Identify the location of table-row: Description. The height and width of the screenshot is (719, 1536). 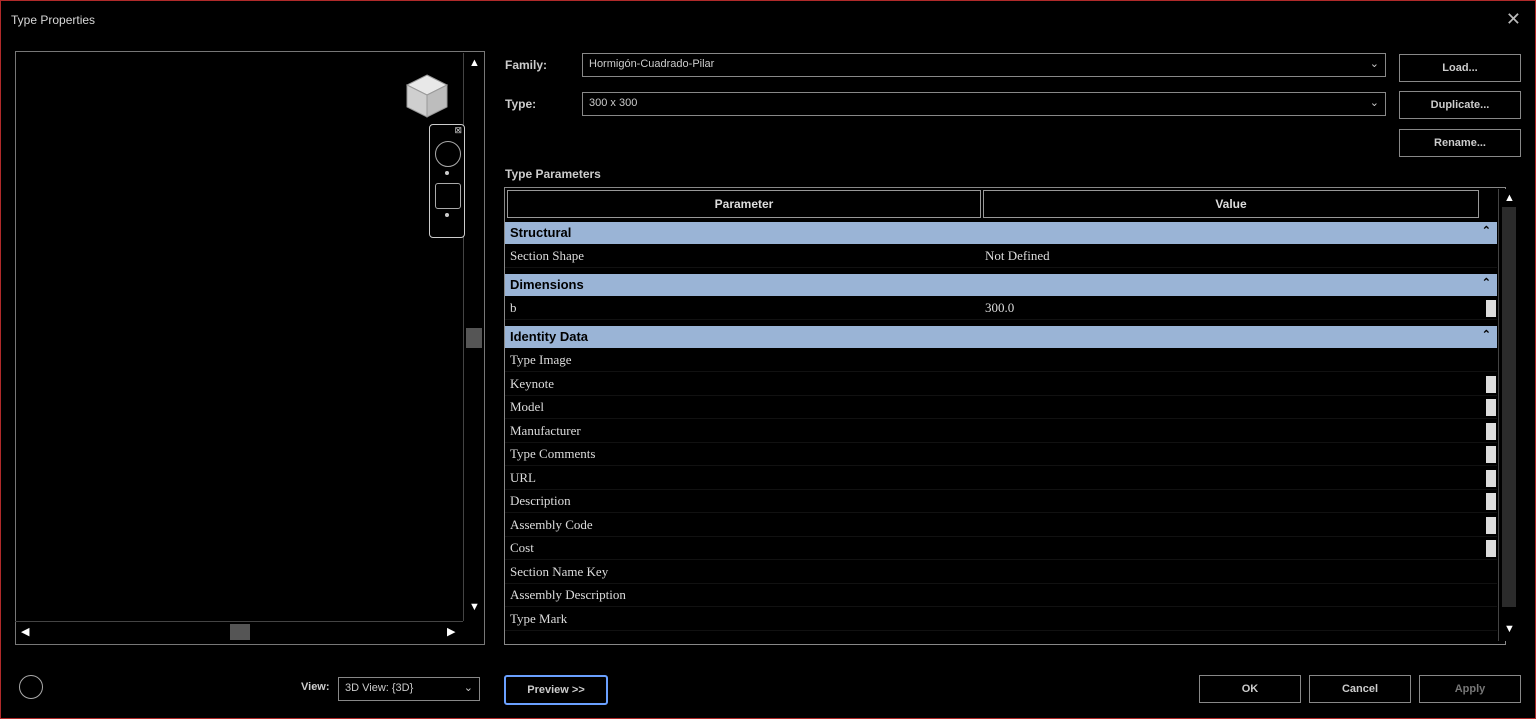
(1001, 501).